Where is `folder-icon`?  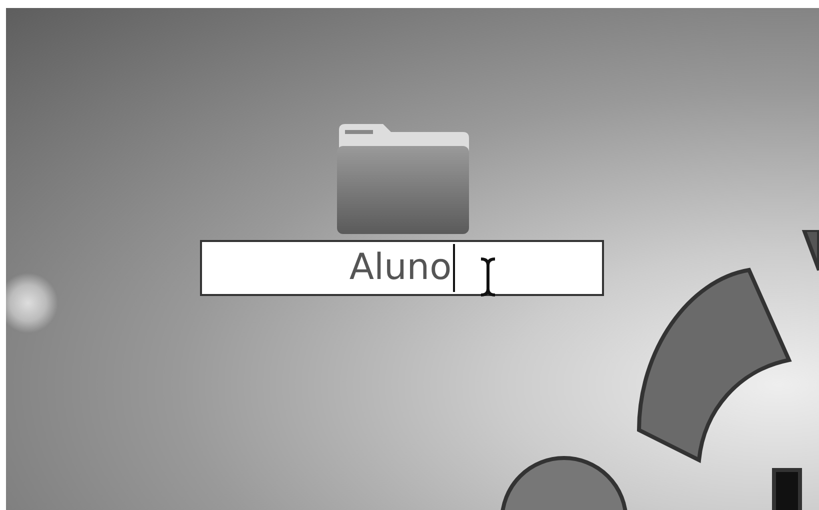
folder-icon is located at coordinates (403, 179).